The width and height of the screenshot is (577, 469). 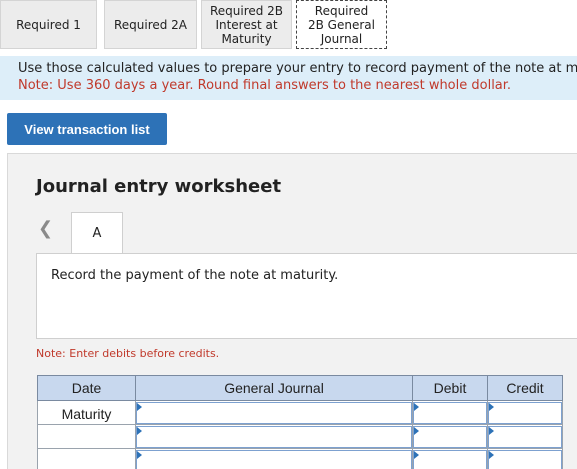 I want to click on chevron-left-icon: ❮, so click(x=45, y=228).